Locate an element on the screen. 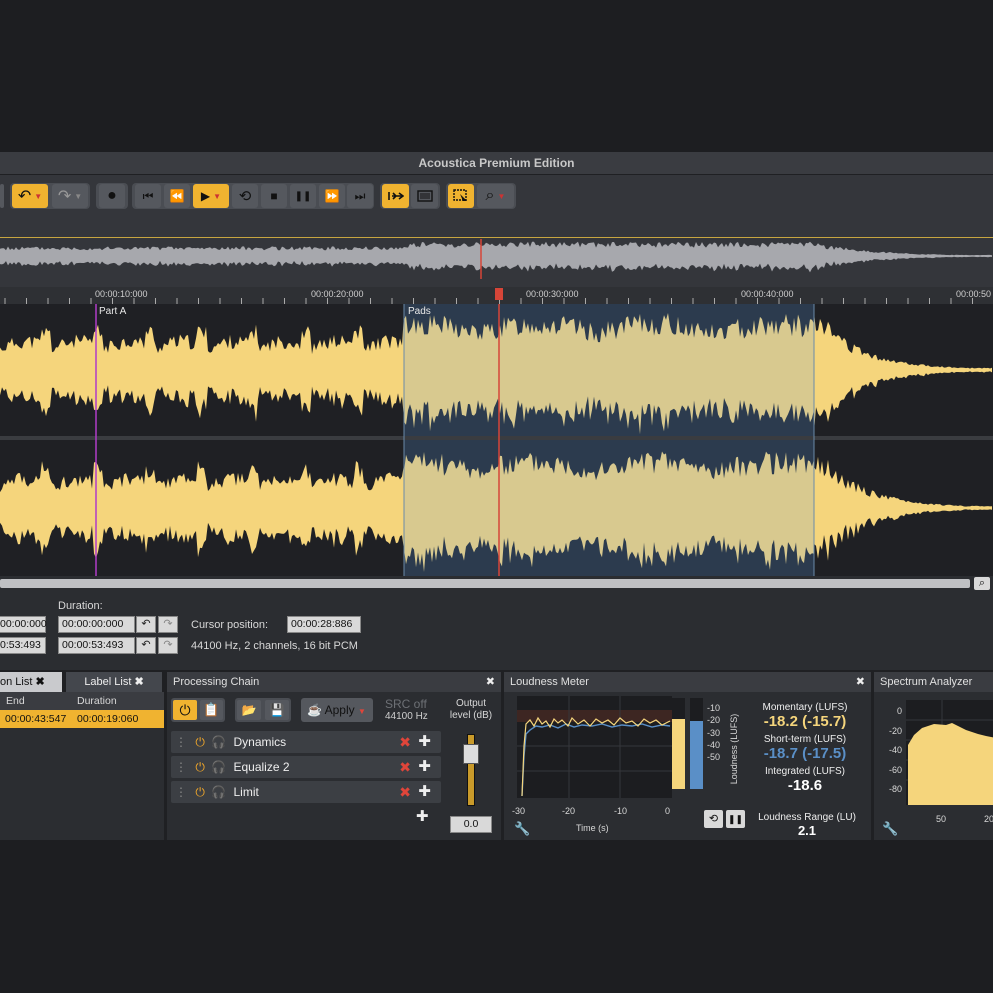 This screenshot has width=993, height=993. x-tick: 20 is located at coordinates (988, 819).